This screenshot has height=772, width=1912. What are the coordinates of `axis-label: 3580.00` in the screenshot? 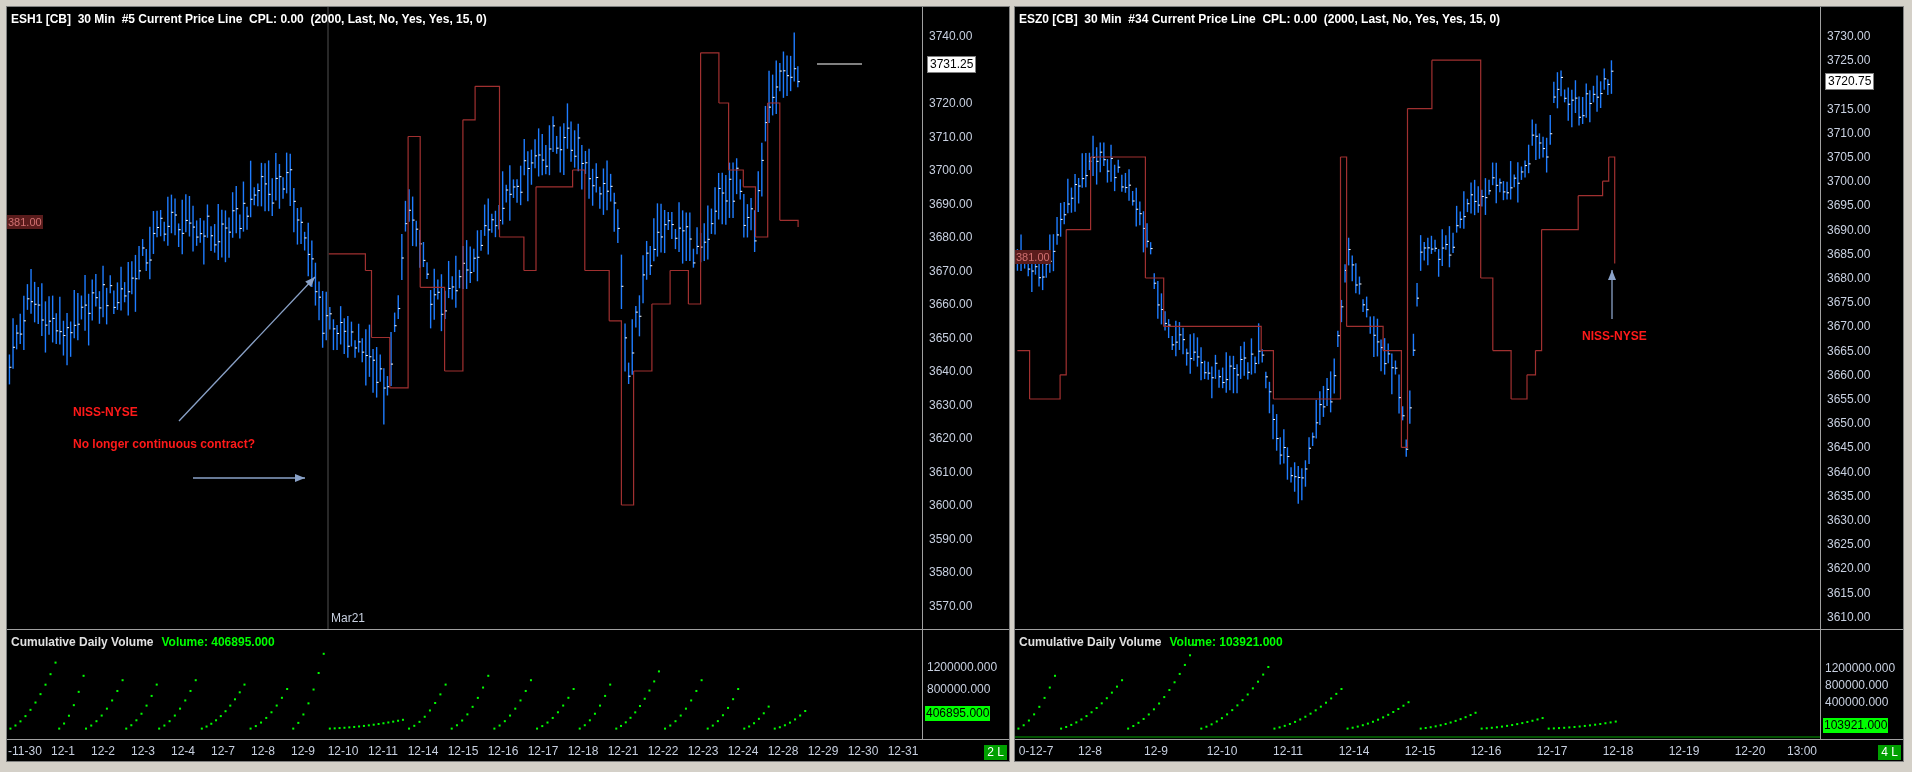 It's located at (950, 572).